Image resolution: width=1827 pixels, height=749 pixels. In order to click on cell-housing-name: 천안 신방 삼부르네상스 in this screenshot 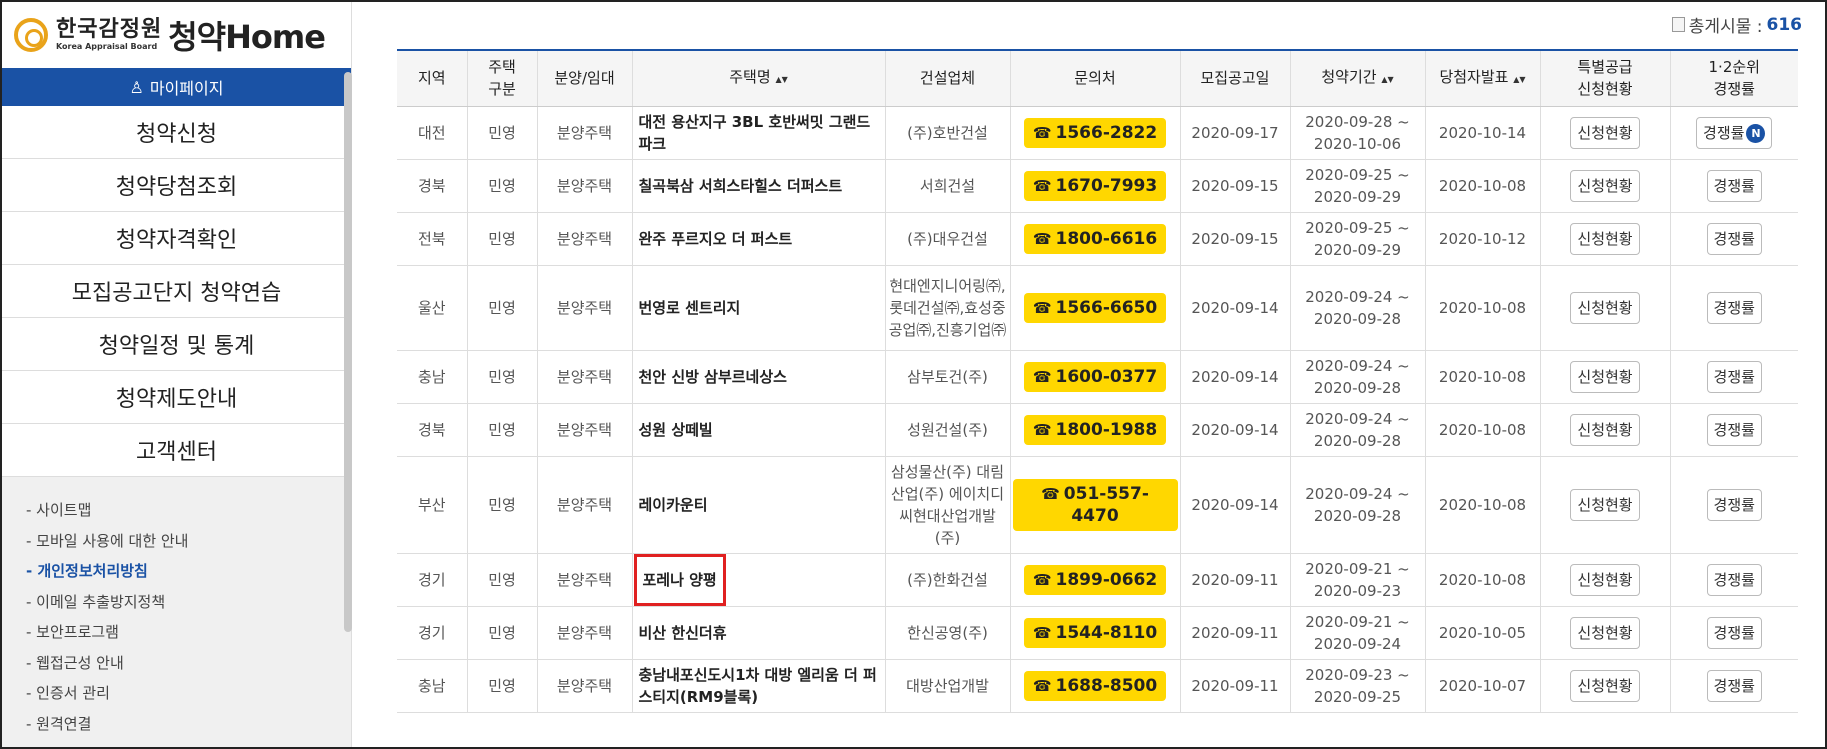, I will do `click(758, 377)`.